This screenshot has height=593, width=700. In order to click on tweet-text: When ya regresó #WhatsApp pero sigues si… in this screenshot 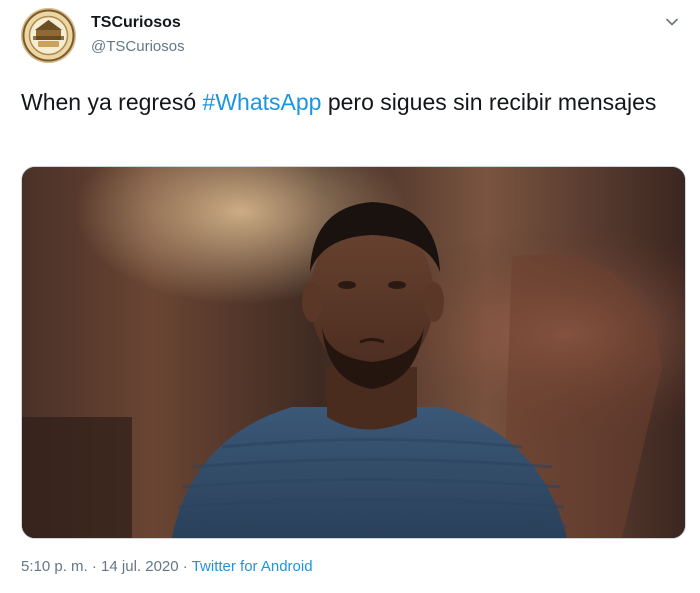, I will do `click(351, 102)`.